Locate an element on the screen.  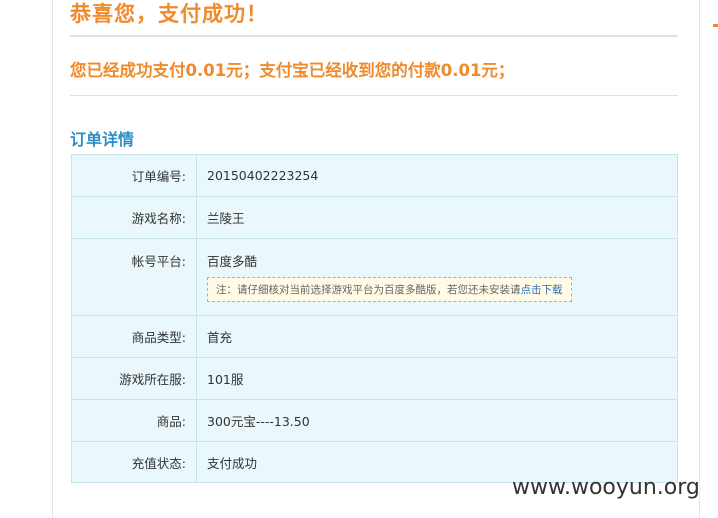
account-platform-cell: 百度多酷 注：请仔细核对当前选择游戏平台为百度多酷版，若您还未安装请点击下载 is located at coordinates (437, 277).